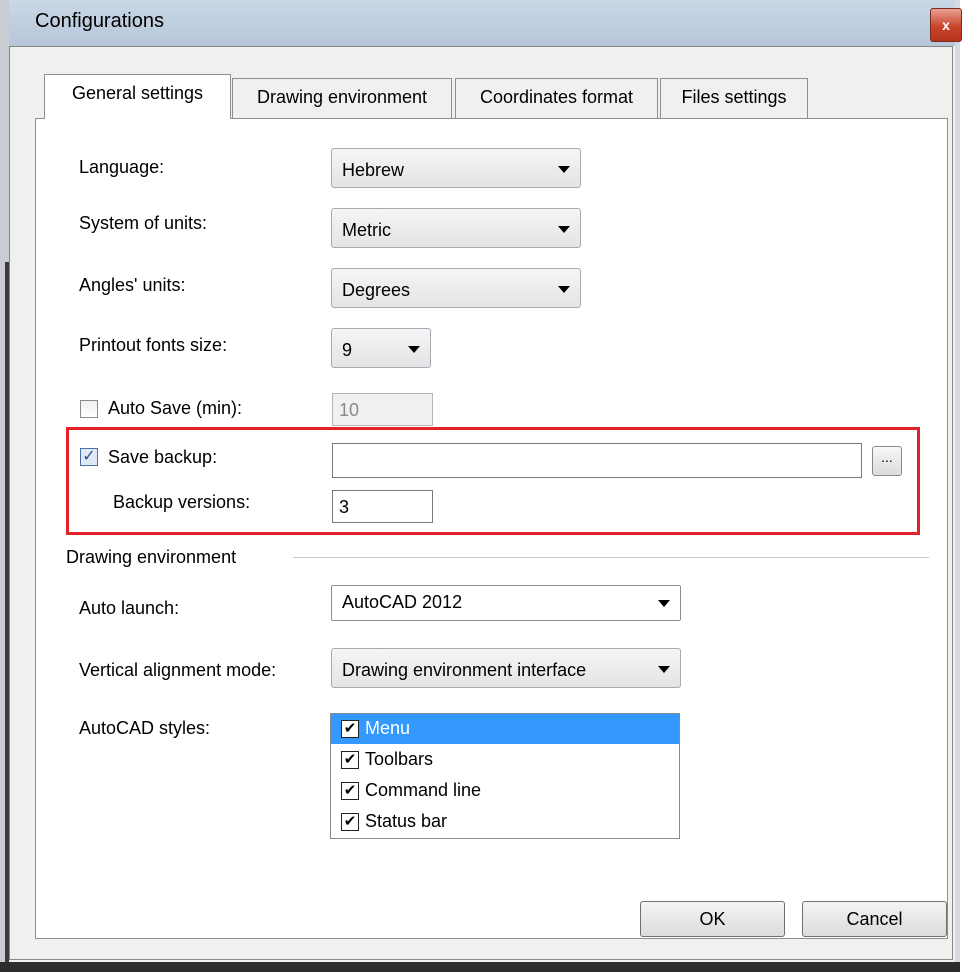 The width and height of the screenshot is (965, 975). I want to click on styles-label: AutoCAD styles:, so click(145, 728).